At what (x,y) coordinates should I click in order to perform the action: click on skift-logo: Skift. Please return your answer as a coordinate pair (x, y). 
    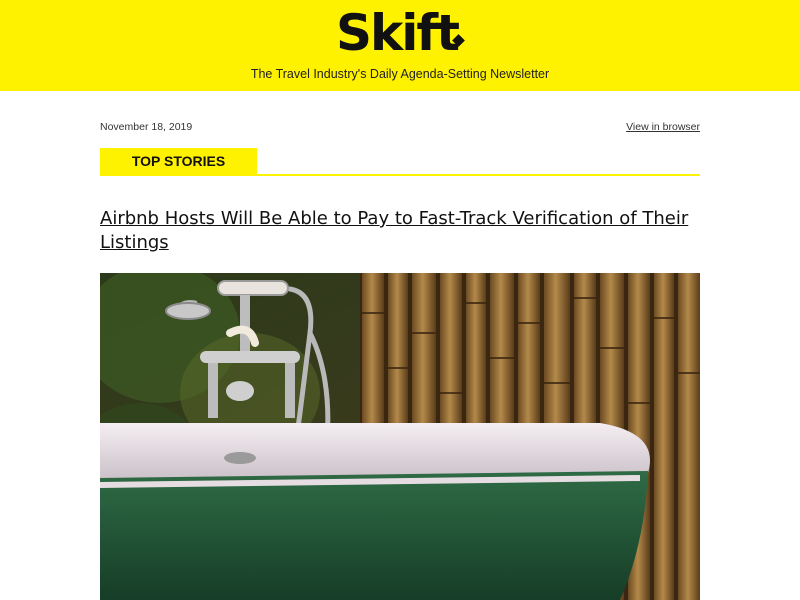
    Looking at the image, I should click on (401, 33).